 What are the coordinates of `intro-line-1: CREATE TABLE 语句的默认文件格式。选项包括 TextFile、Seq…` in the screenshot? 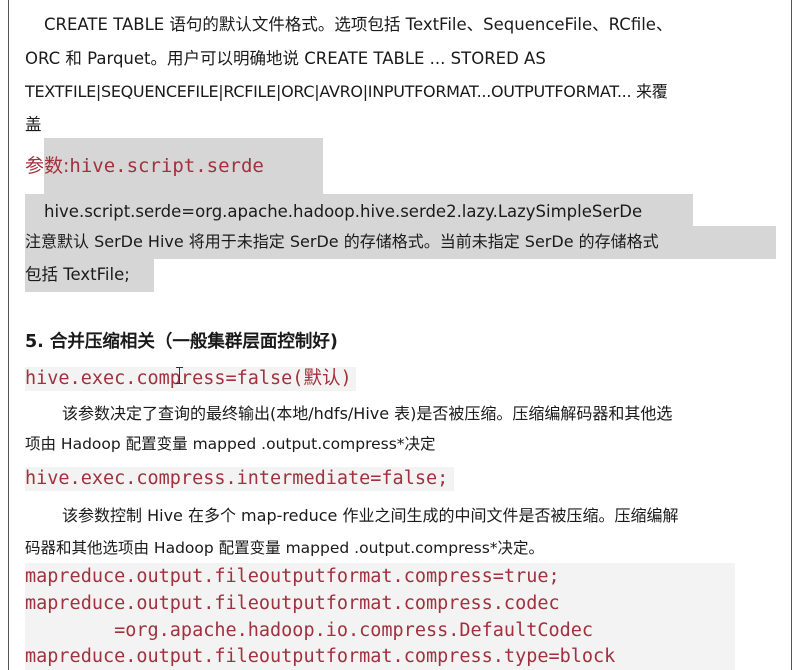 It's located at (358, 24).